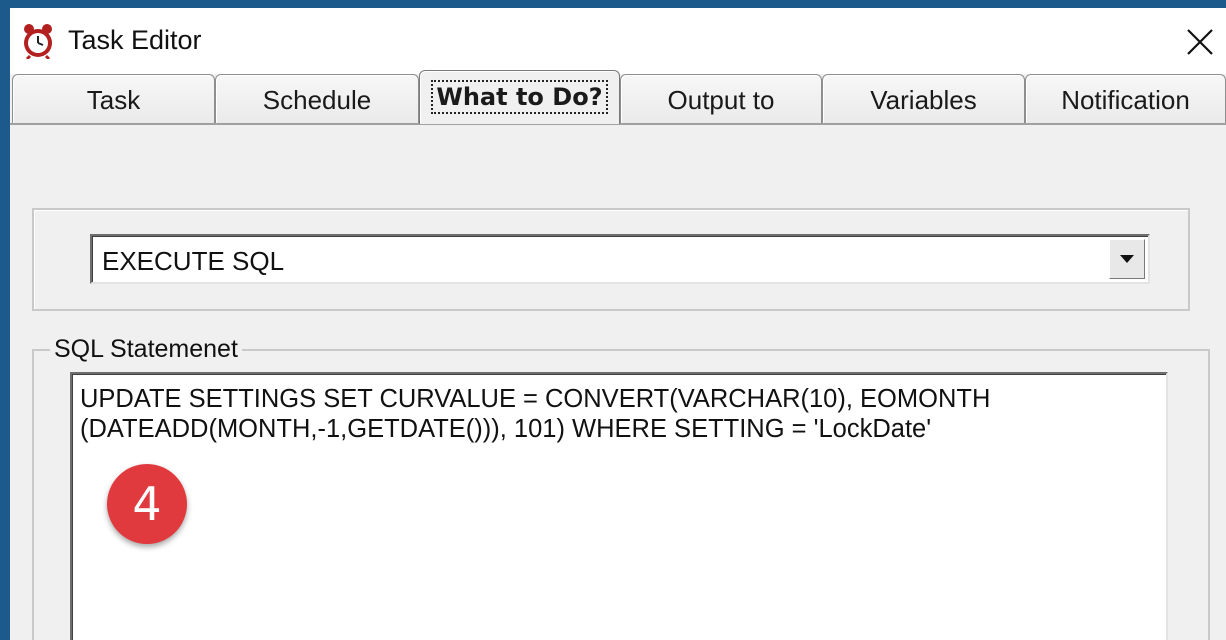  I want to click on tab-schedule: Schedule, so click(317, 99).